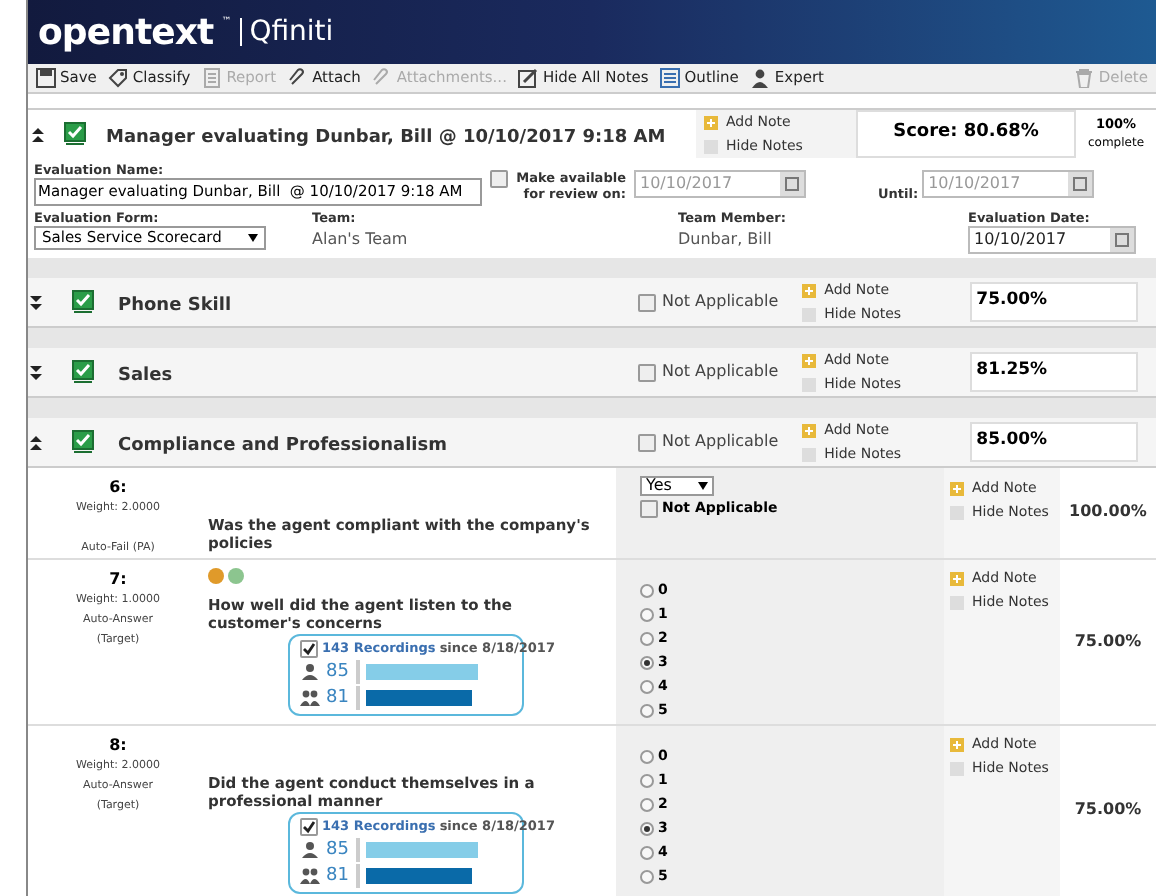  I want to click on evaluation-title: Manager evaluating Dunbar, Bill @ 10/10/2017 9:18 AM, so click(386, 138).